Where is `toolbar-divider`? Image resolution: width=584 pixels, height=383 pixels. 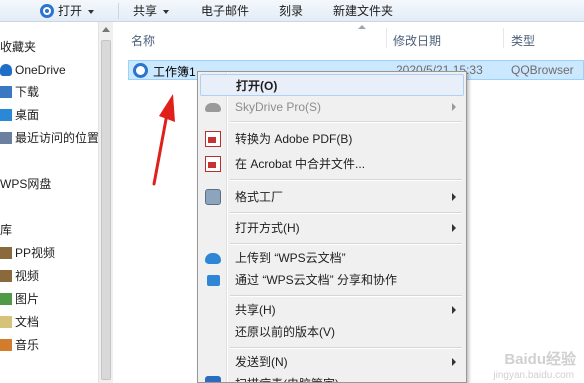 toolbar-divider is located at coordinates (118, 11).